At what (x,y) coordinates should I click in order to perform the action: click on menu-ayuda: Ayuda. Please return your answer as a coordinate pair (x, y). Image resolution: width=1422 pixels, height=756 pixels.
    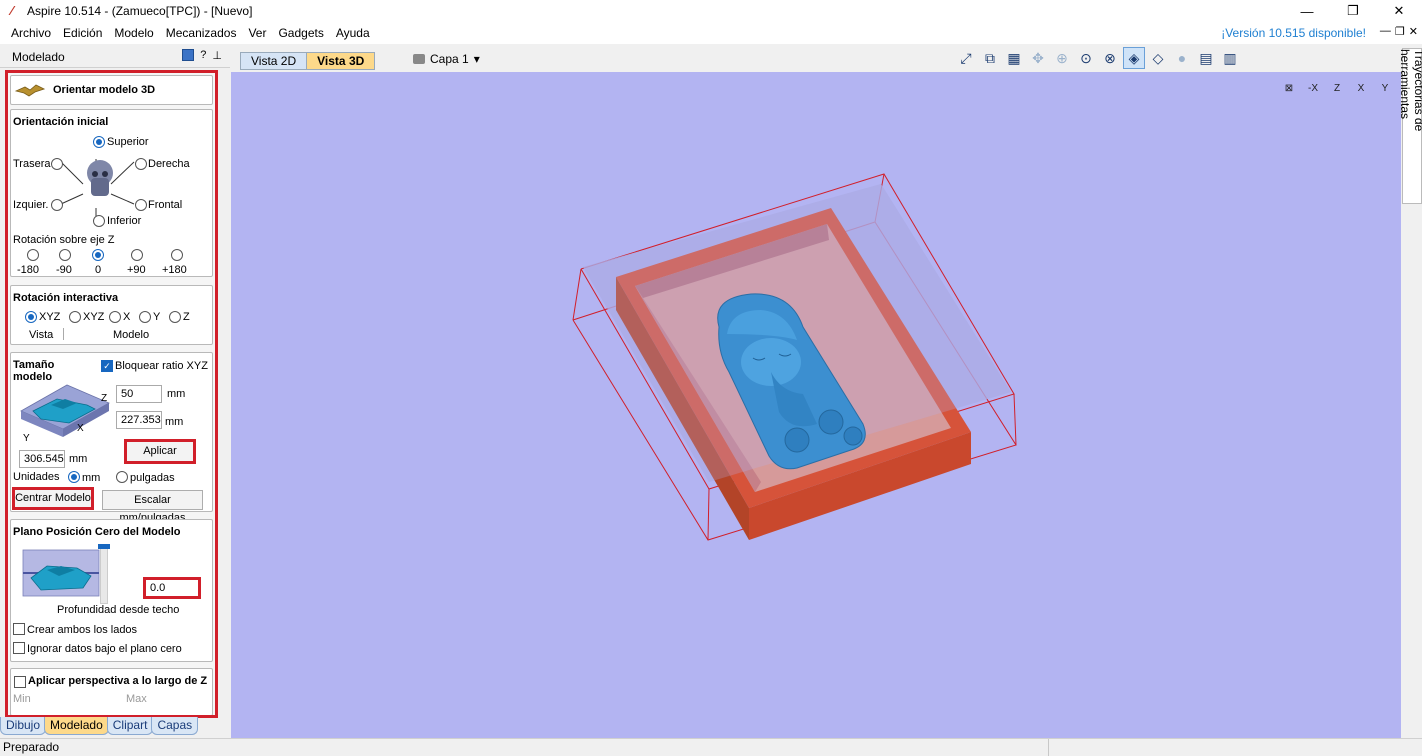
    Looking at the image, I should click on (353, 33).